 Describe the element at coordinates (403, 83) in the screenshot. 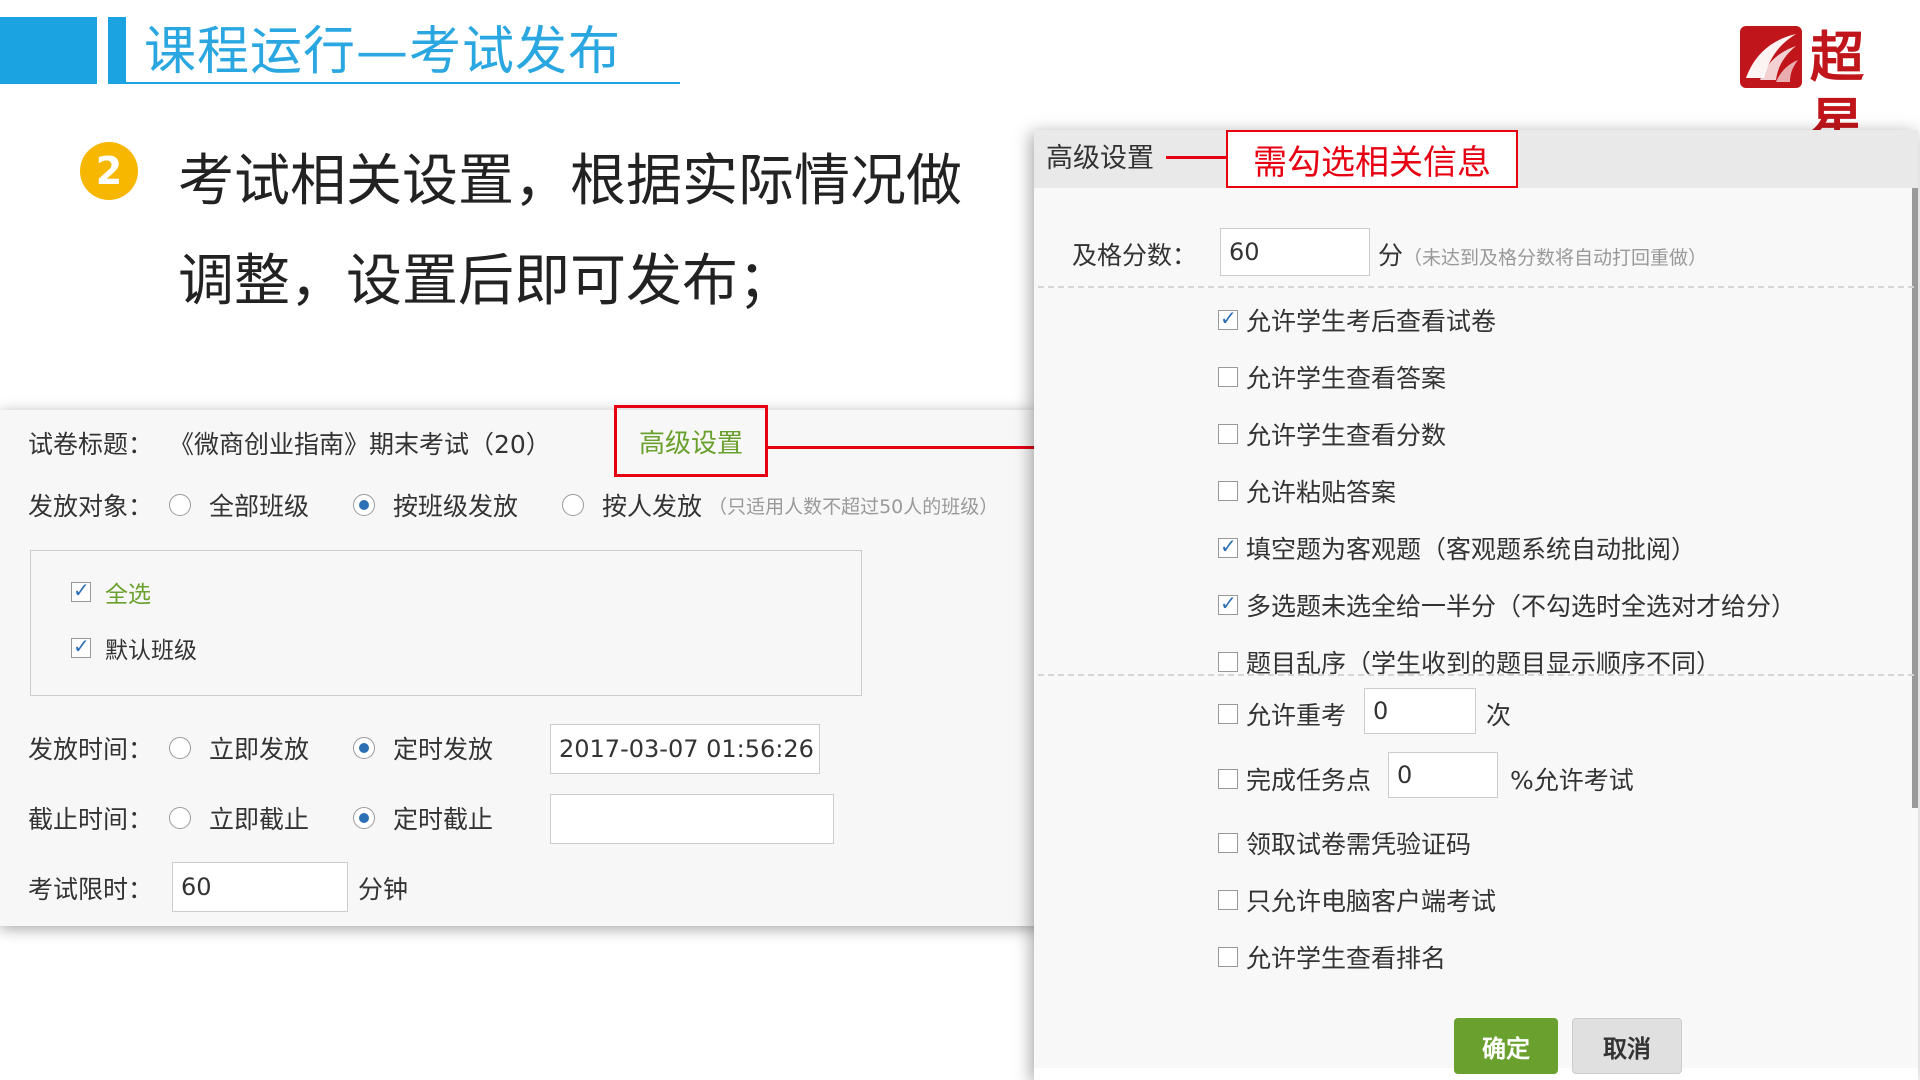

I see `header-underline` at that location.